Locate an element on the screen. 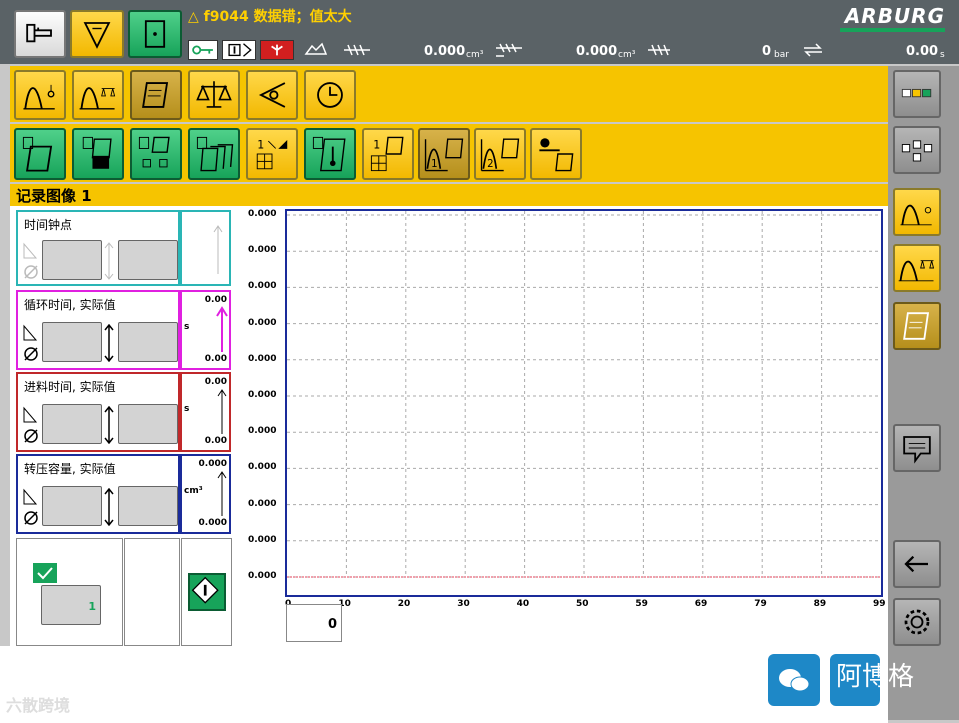 The image size is (959, 723). table-record-button: 1 is located at coordinates (388, 154).